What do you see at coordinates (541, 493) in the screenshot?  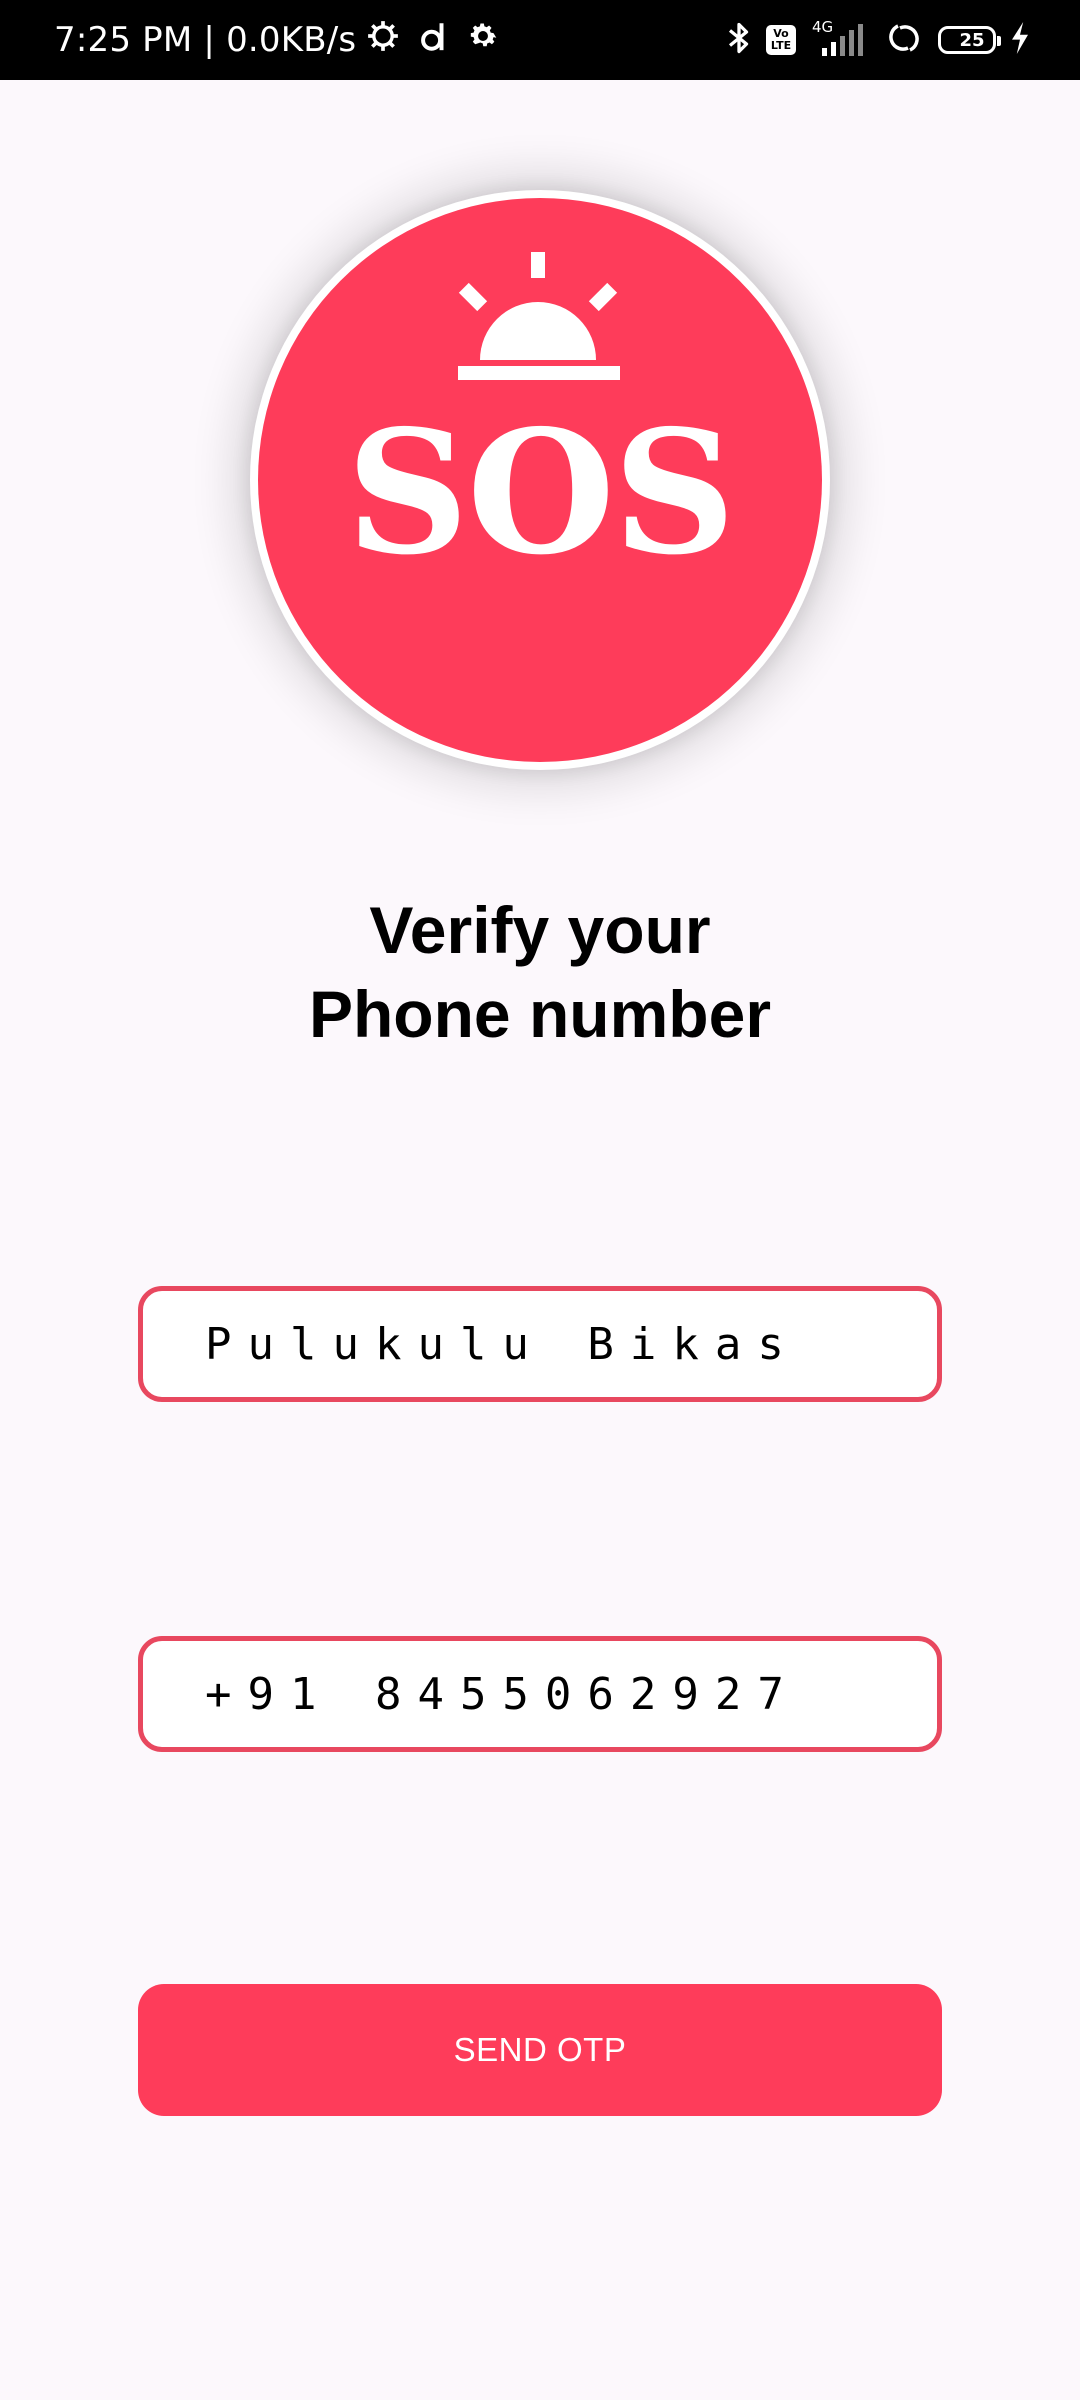 I see `sos-logo-text: SOS` at bounding box center [541, 493].